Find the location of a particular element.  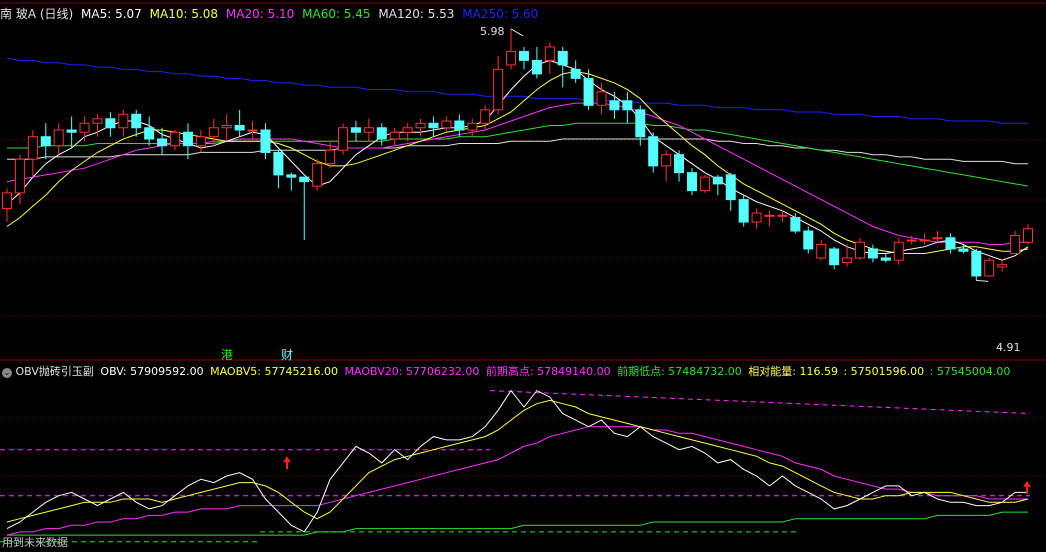

collapse-icon: ⌄ is located at coordinates (7, 373).